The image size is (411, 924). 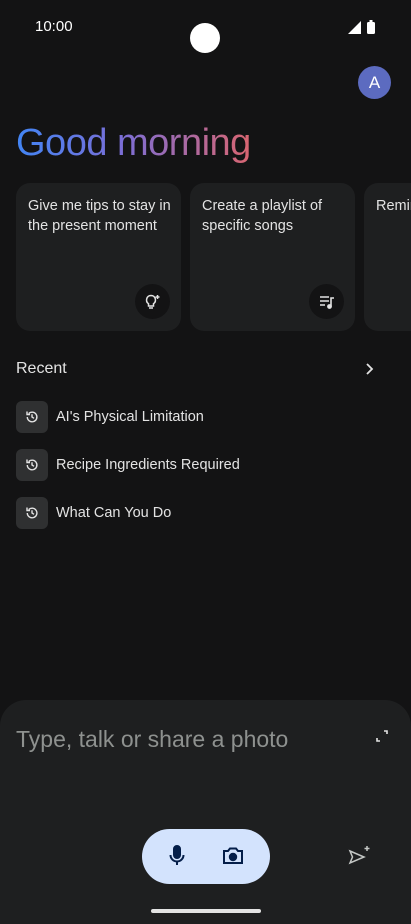 What do you see at coordinates (41, 368) in the screenshot?
I see `recent-heading: Recent` at bounding box center [41, 368].